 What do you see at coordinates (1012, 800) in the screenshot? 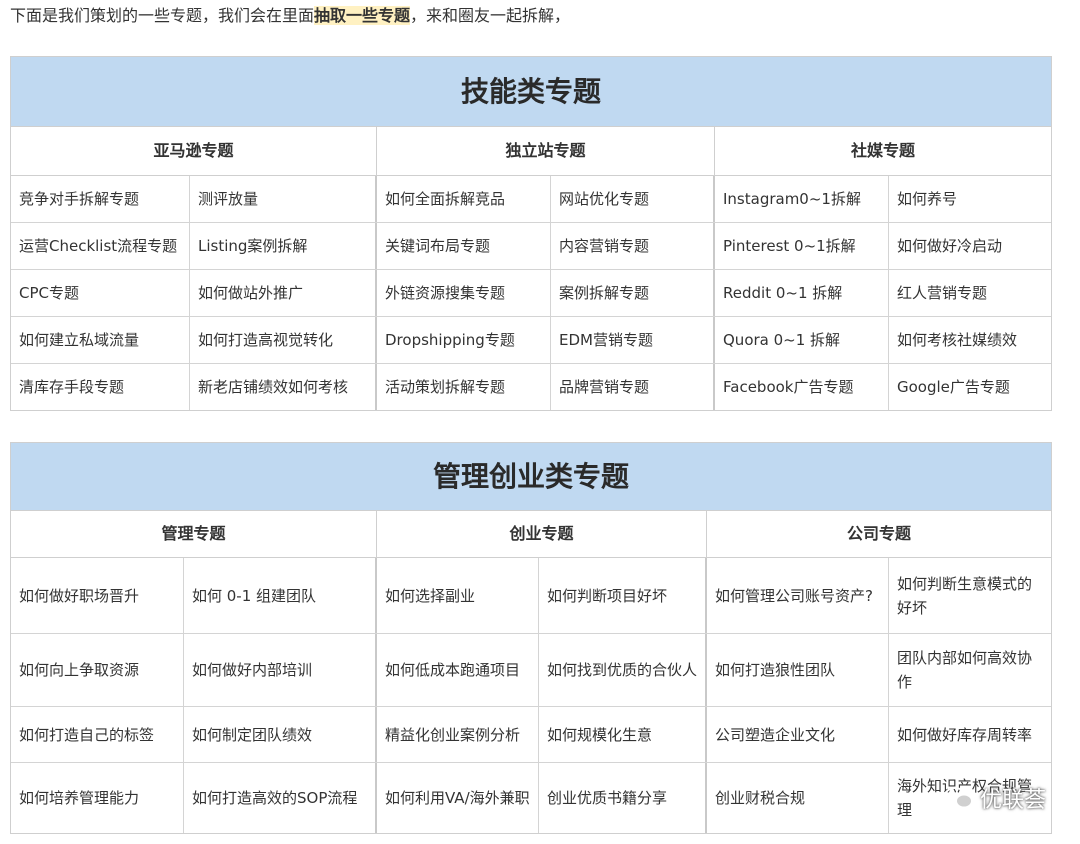
I see `watermark-label: 优联荟` at bounding box center [1012, 800].